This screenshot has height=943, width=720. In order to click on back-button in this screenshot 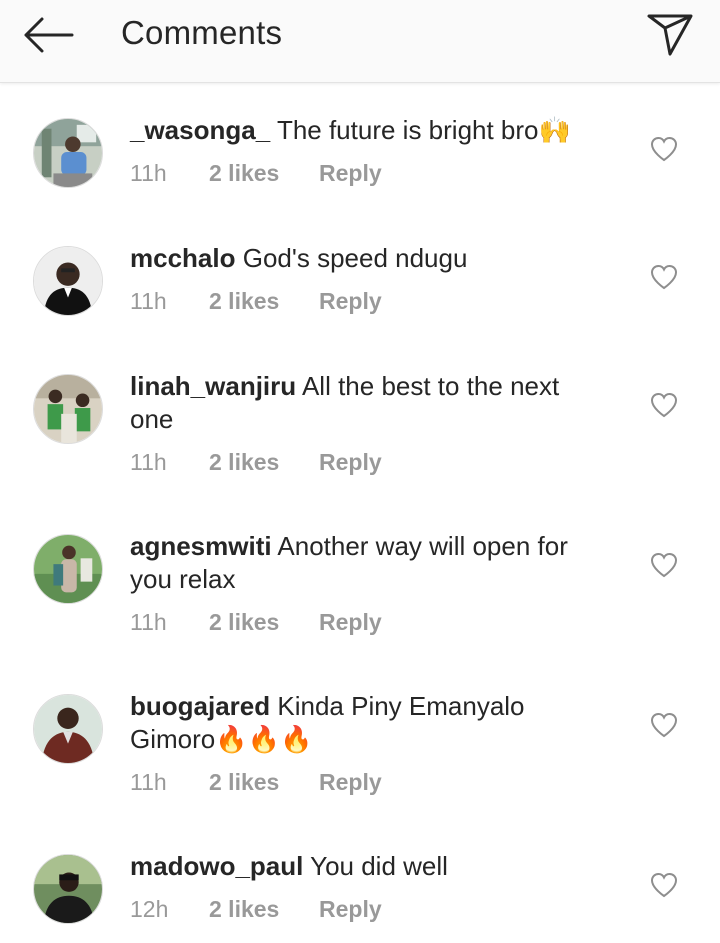, I will do `click(48, 35)`.